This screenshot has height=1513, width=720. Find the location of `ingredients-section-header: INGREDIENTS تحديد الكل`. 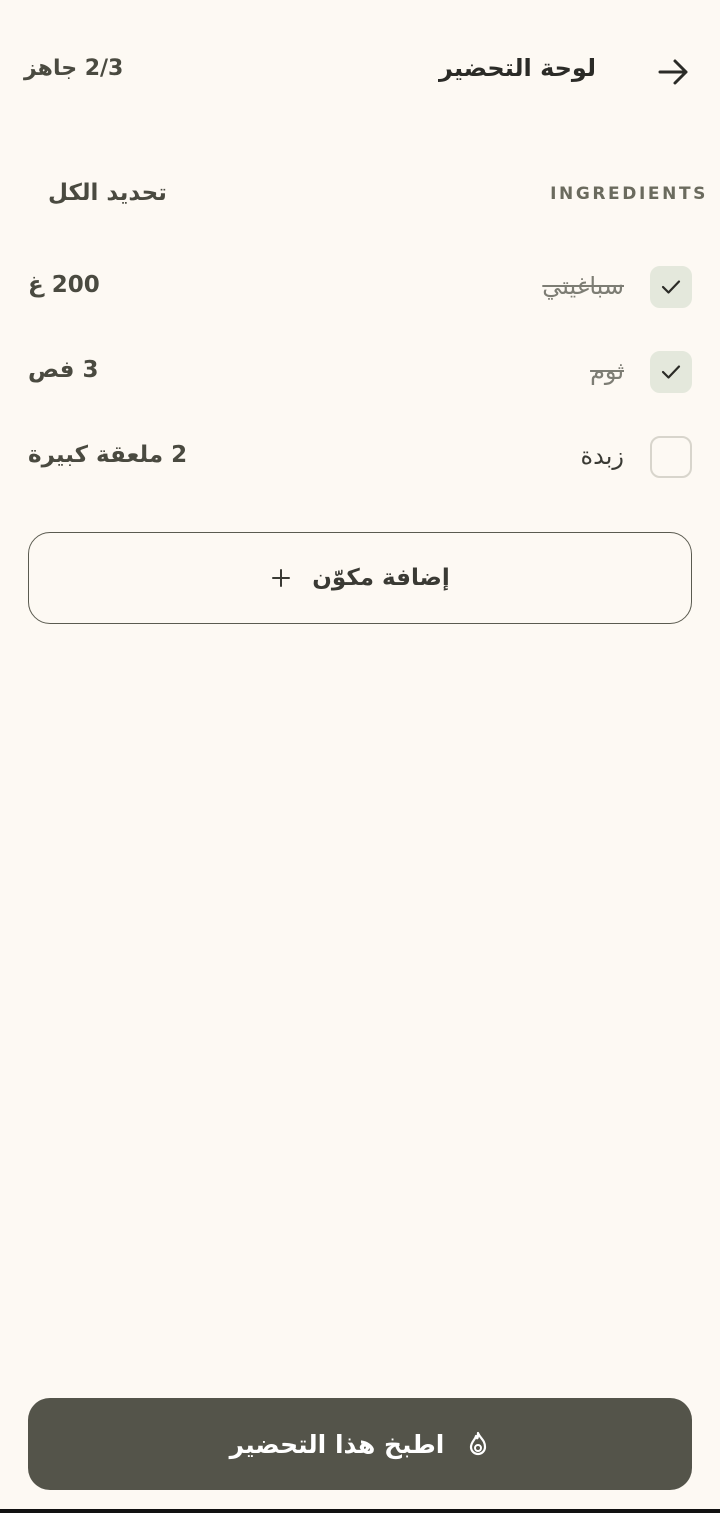

ingredients-section-header: INGREDIENTS تحديد الكل is located at coordinates (360, 195).